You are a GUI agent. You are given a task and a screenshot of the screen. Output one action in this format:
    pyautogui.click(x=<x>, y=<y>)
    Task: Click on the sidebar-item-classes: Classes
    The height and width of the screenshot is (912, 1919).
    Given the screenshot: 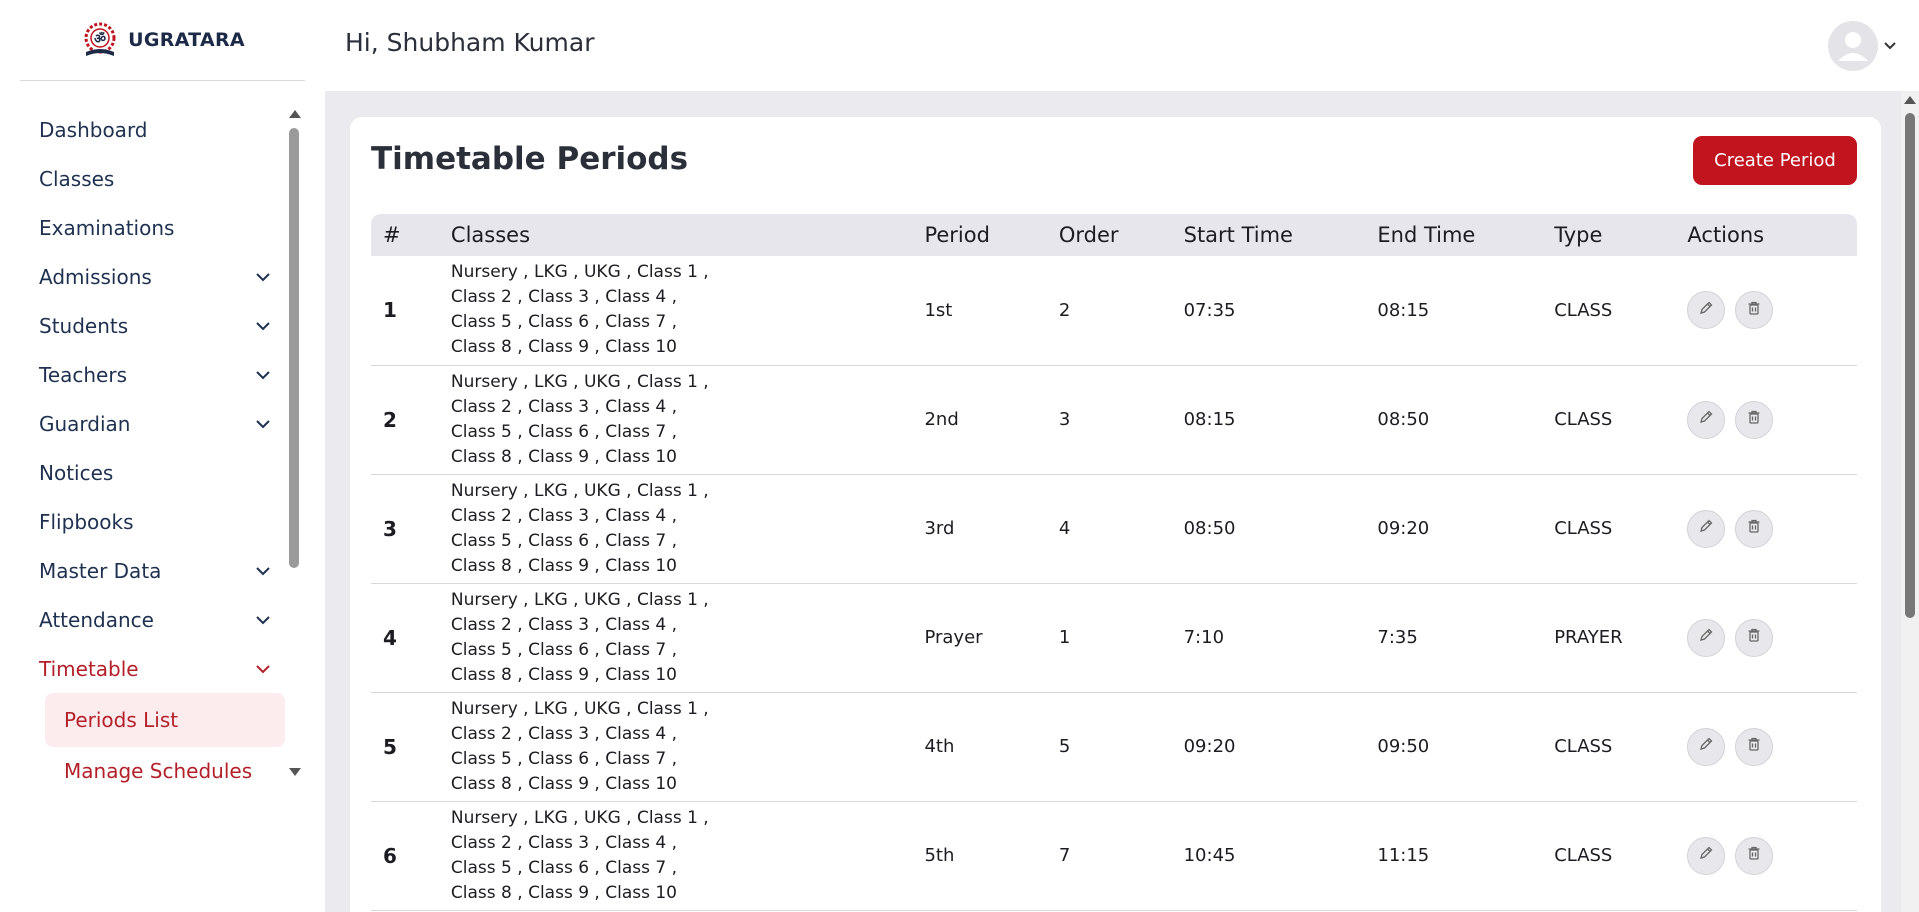 What is the action you would take?
    pyautogui.click(x=152, y=178)
    